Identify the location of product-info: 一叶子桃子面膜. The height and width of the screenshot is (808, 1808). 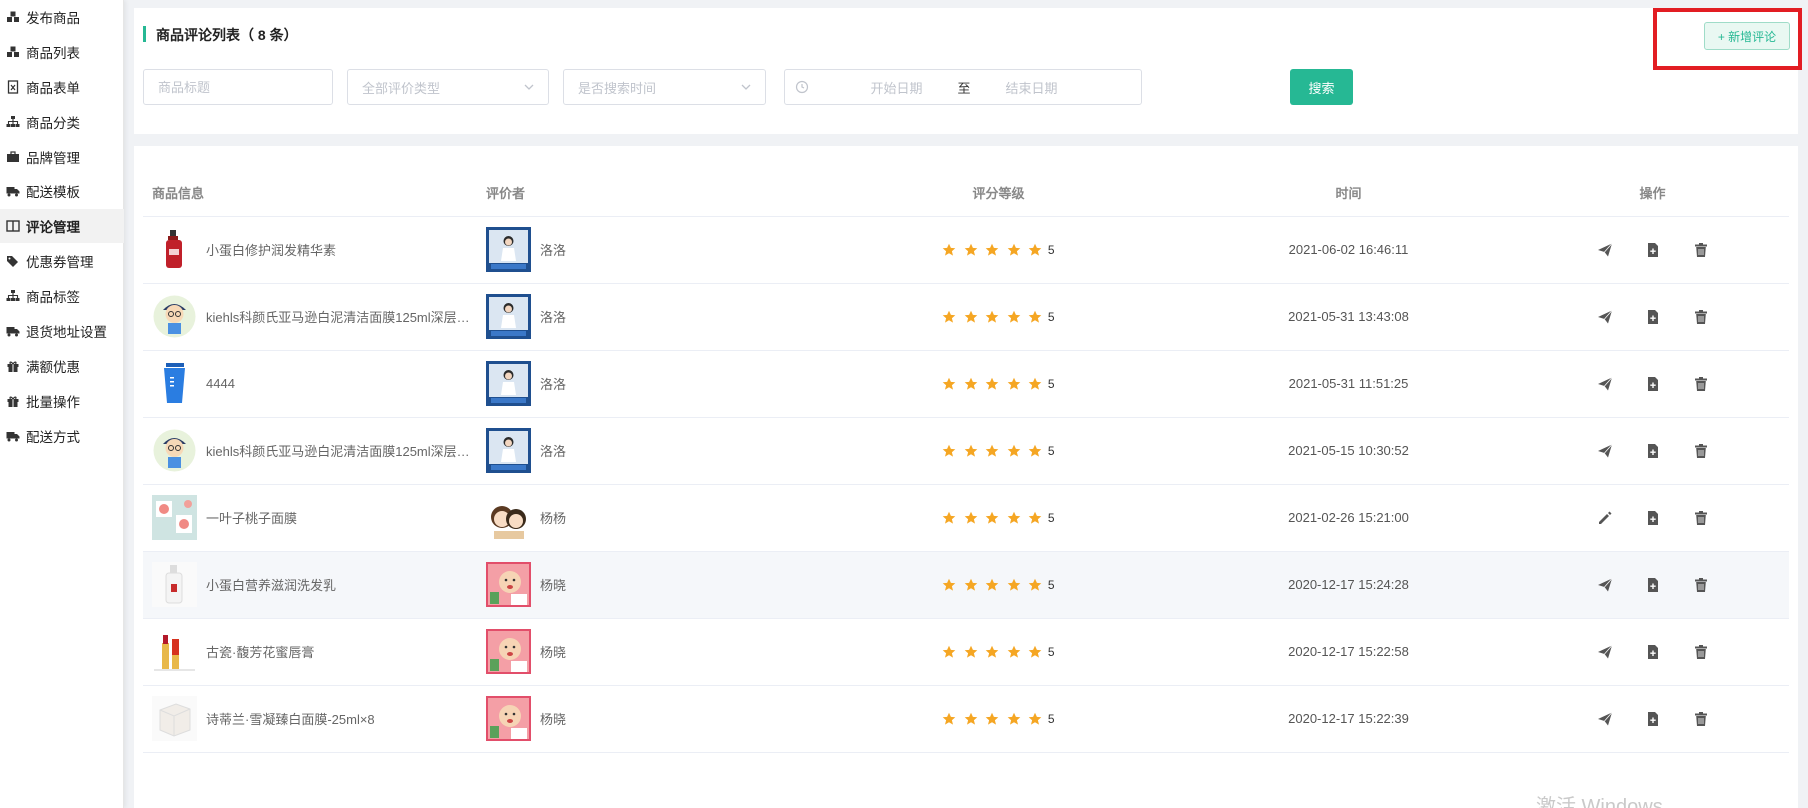
(319, 517).